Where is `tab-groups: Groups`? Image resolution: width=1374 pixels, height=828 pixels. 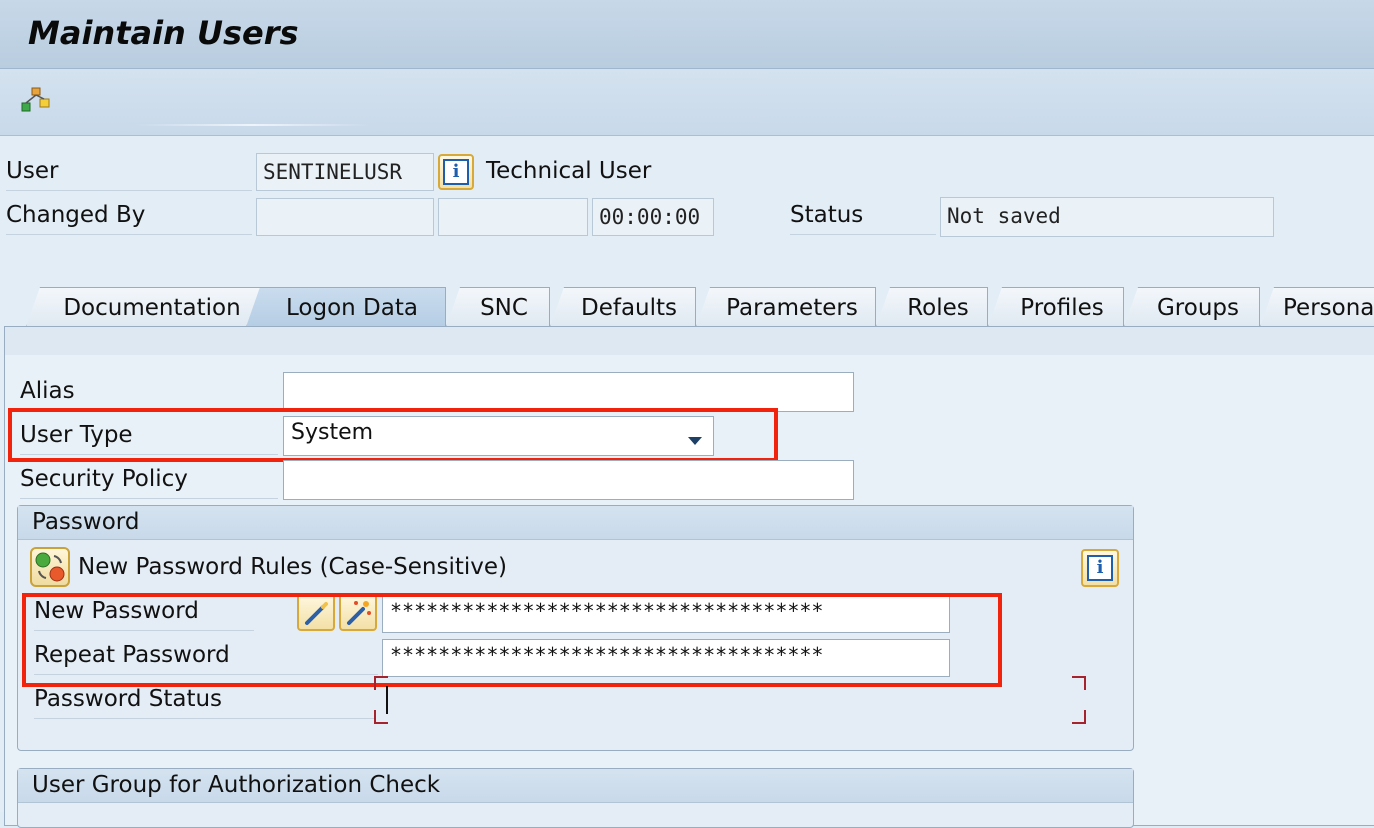
tab-groups: Groups is located at coordinates (1192, 307).